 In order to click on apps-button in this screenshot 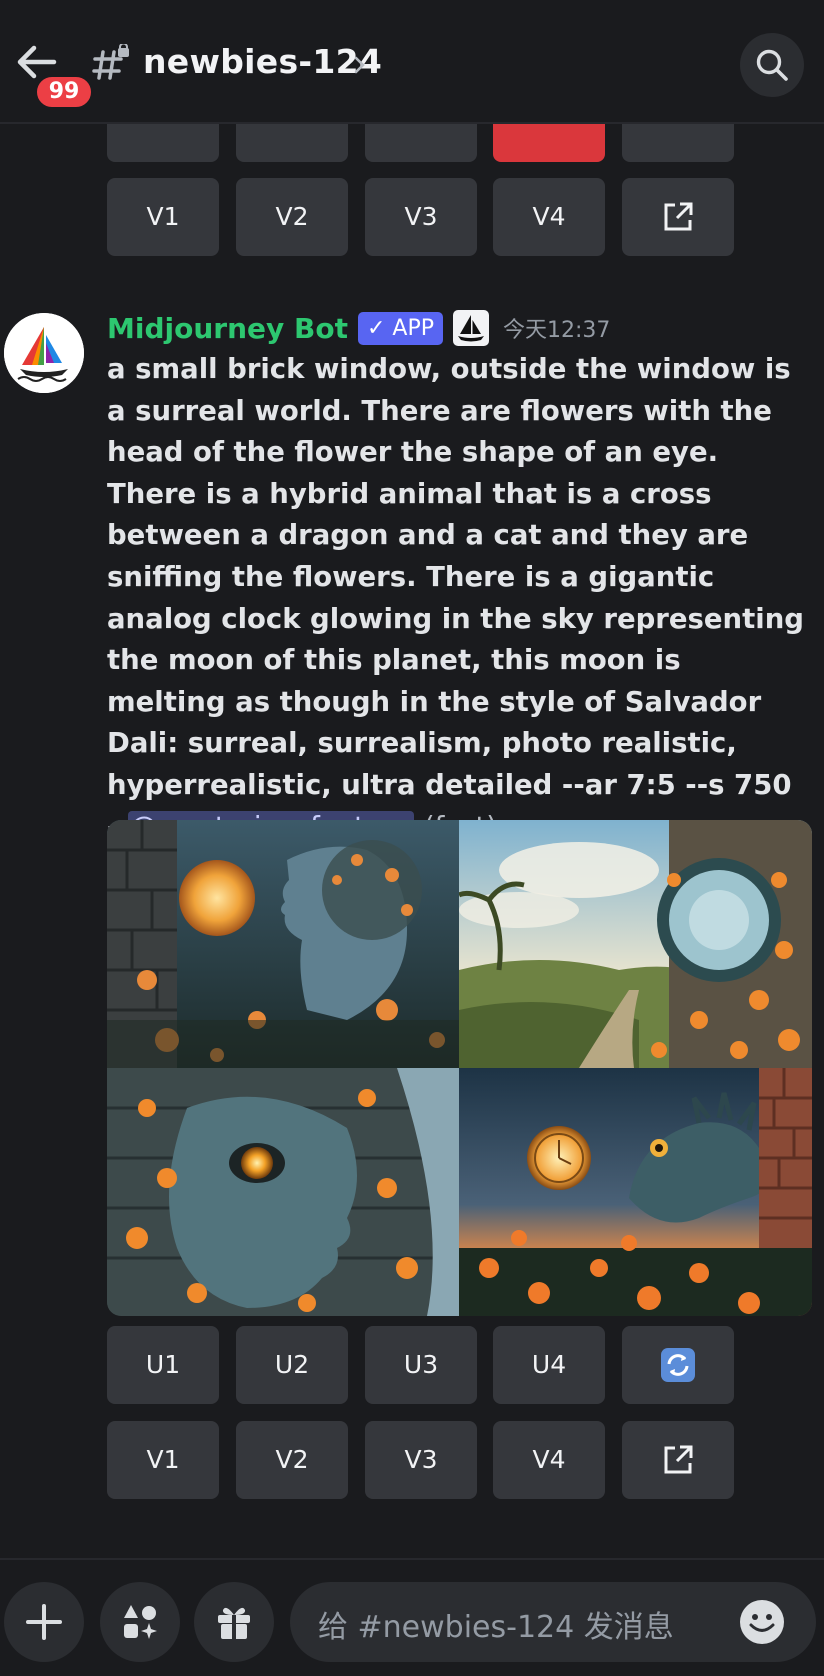, I will do `click(140, 1622)`.